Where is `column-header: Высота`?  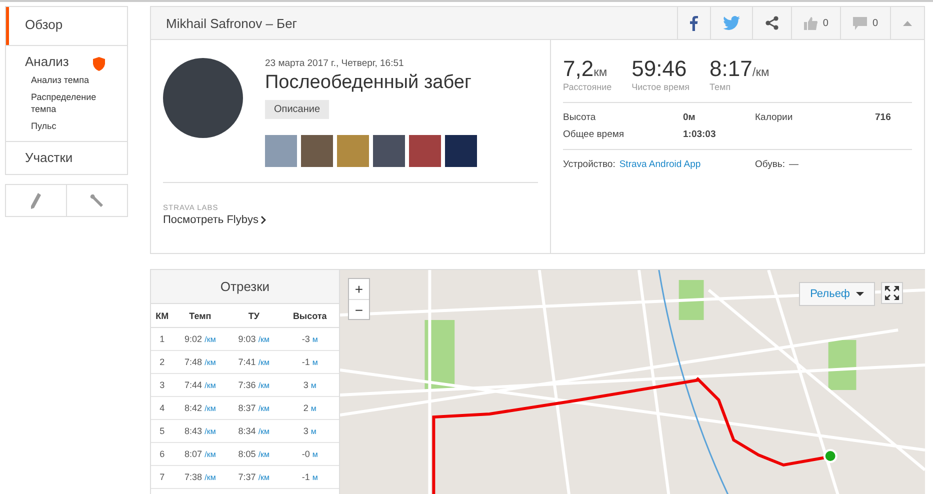
column-header: Высота is located at coordinates (309, 316).